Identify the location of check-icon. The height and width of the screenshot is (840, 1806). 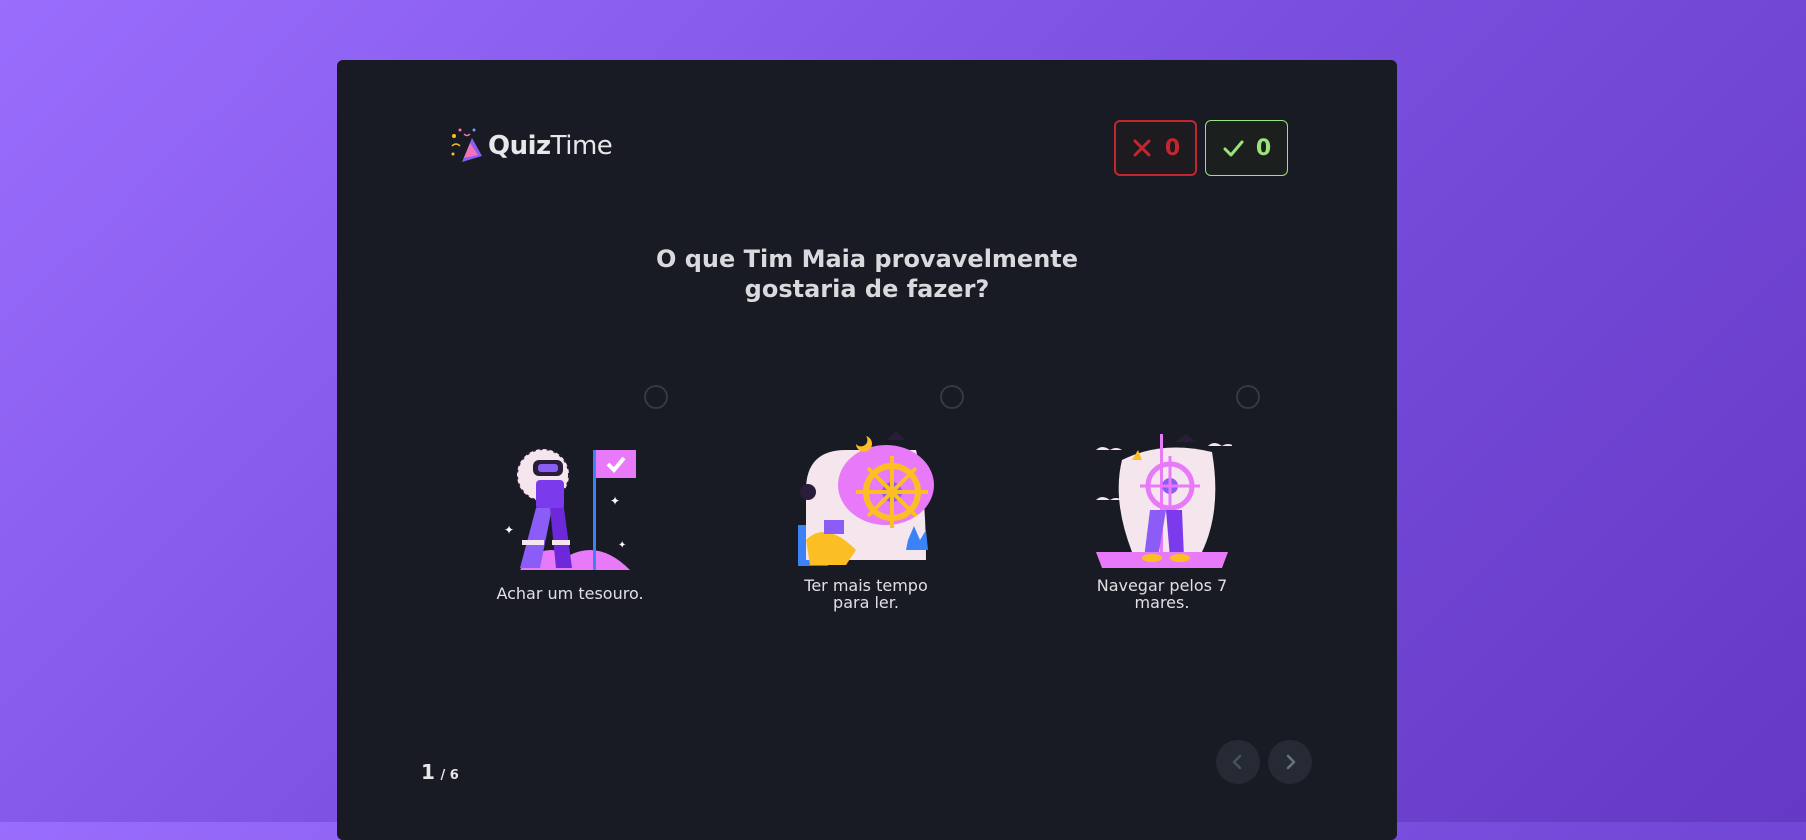
(1233, 148).